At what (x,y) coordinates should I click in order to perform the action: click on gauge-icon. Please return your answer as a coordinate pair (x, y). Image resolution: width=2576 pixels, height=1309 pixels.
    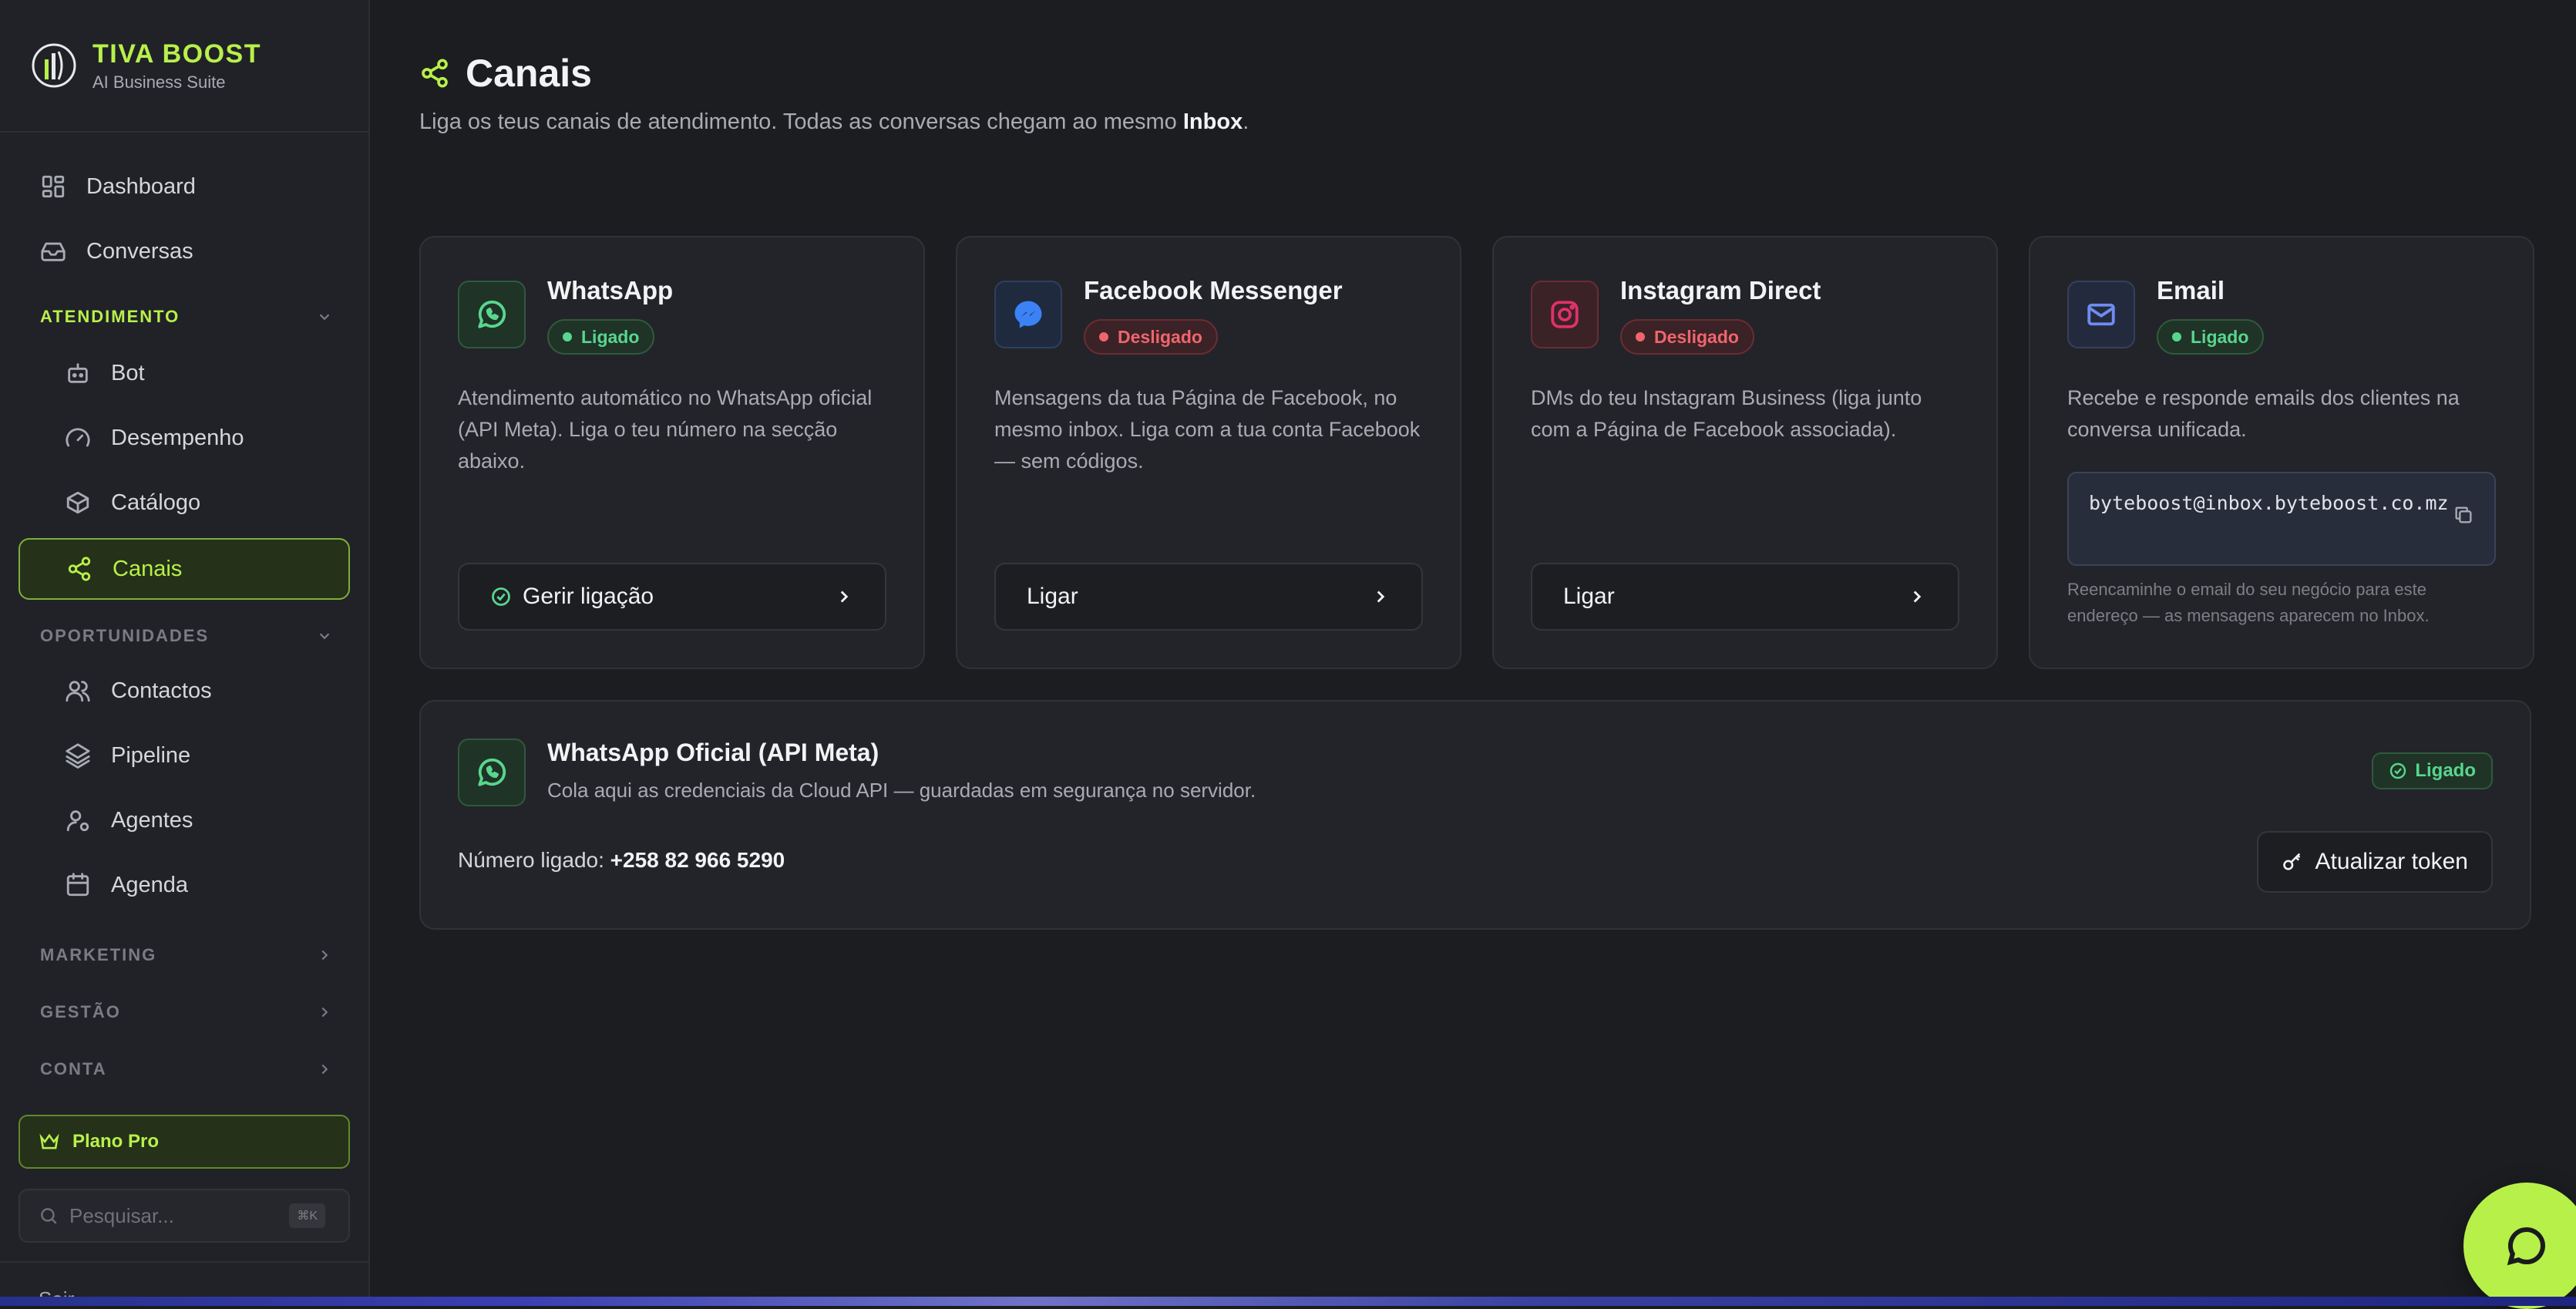
    Looking at the image, I should click on (78, 437).